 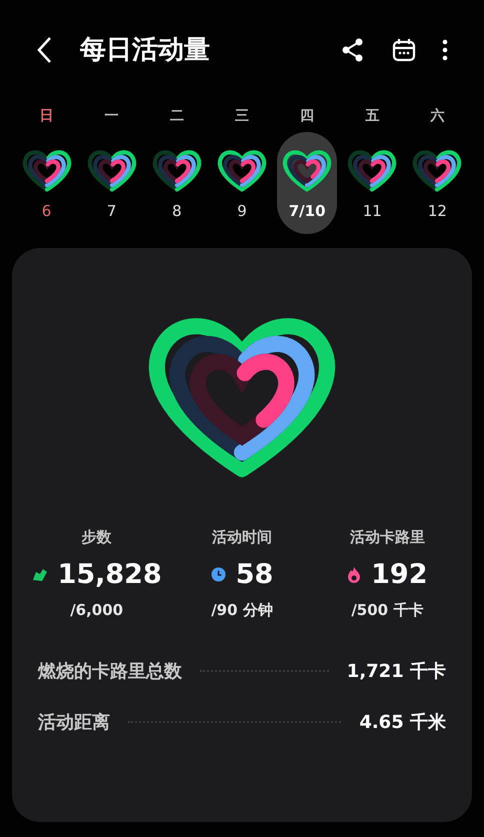 I want to click on day-tab: 7, so click(x=112, y=183).